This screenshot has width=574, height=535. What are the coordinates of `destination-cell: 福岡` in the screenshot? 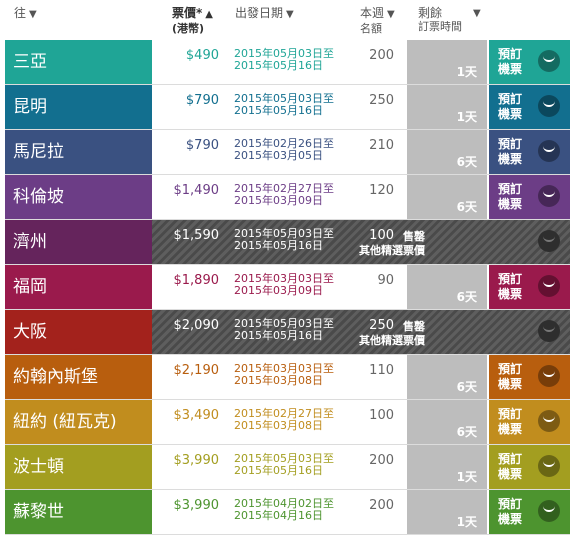 It's located at (78, 287).